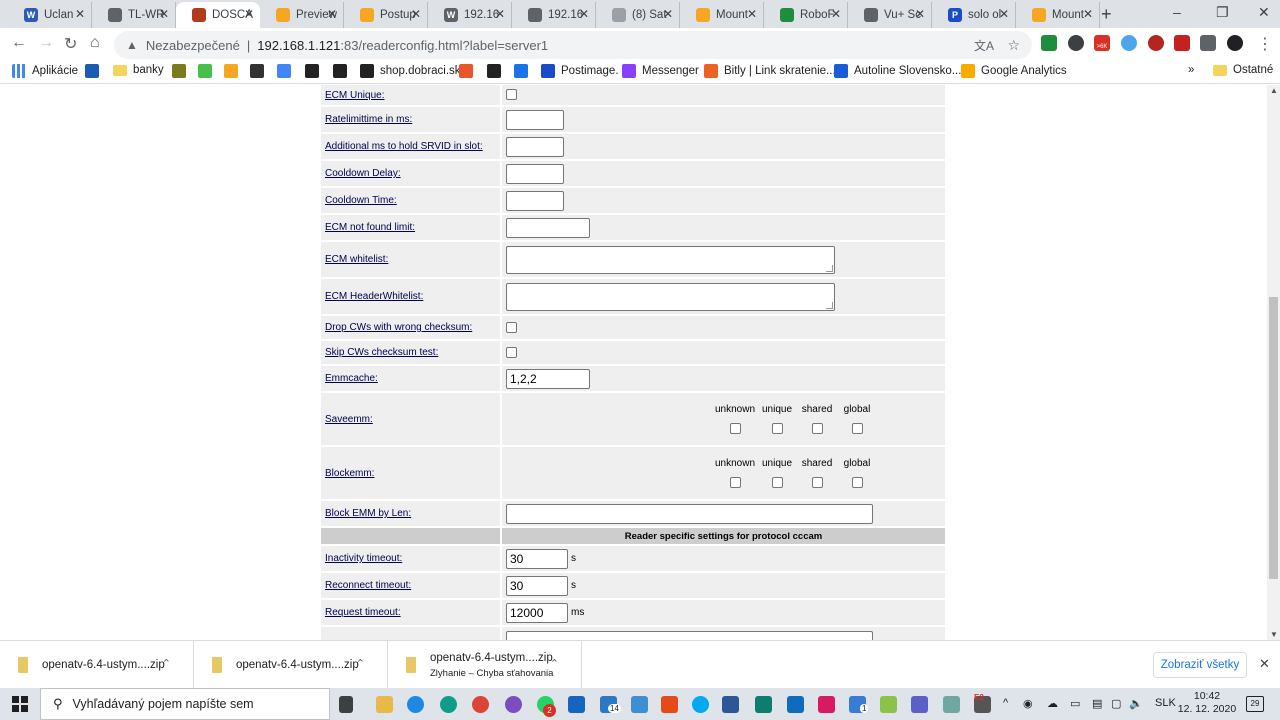 Image resolution: width=1280 pixels, height=720 pixels. I want to click on field-label-link: ECM HeaderWhitelist:, so click(374, 296).